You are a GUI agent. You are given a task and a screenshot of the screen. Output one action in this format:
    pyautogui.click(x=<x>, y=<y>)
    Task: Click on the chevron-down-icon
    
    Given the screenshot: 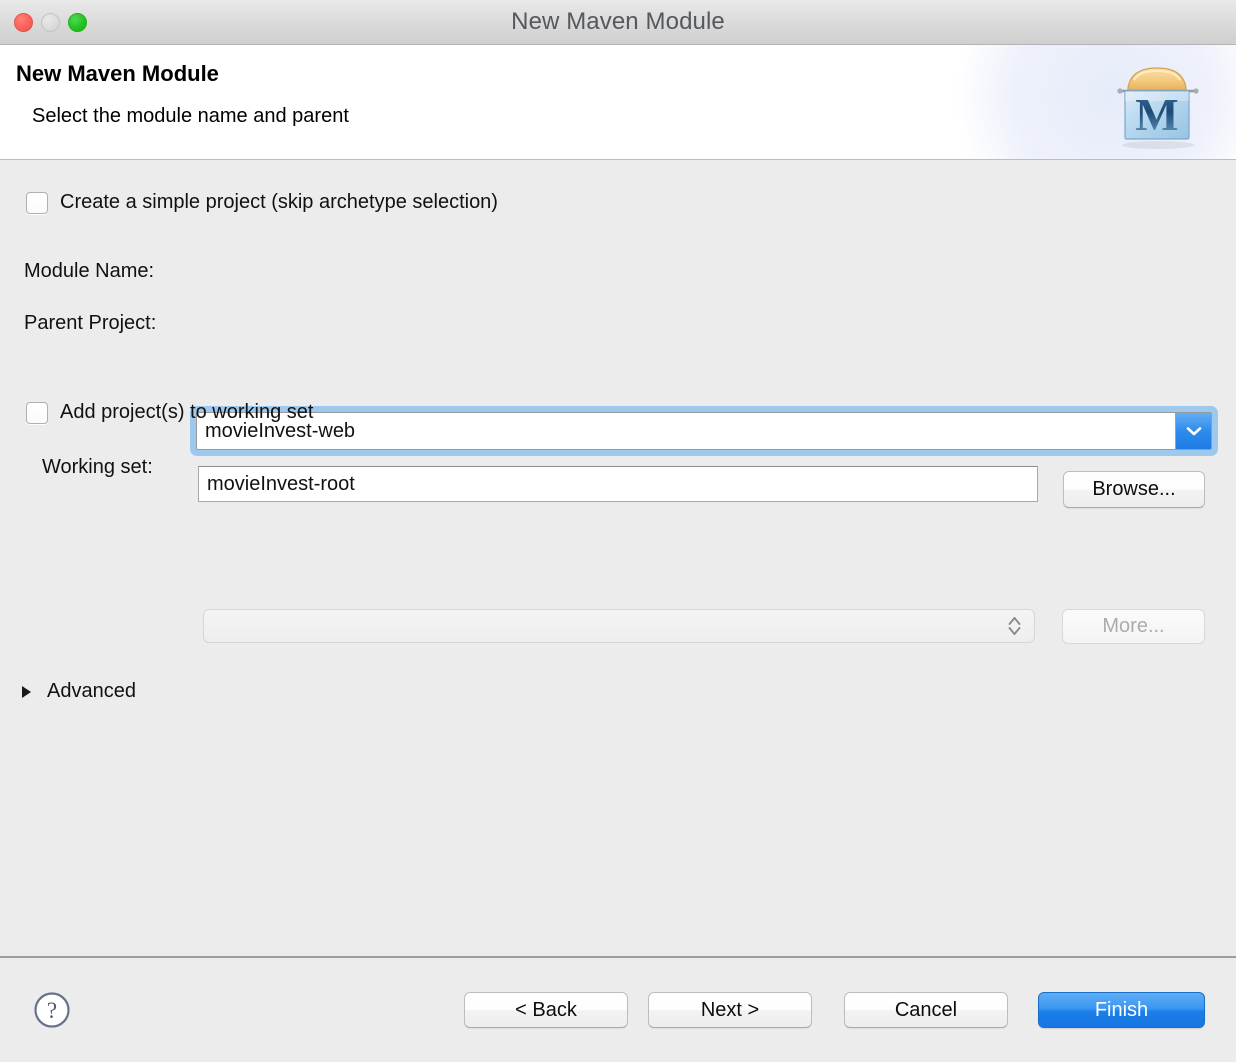 What is the action you would take?
    pyautogui.click(x=1193, y=431)
    